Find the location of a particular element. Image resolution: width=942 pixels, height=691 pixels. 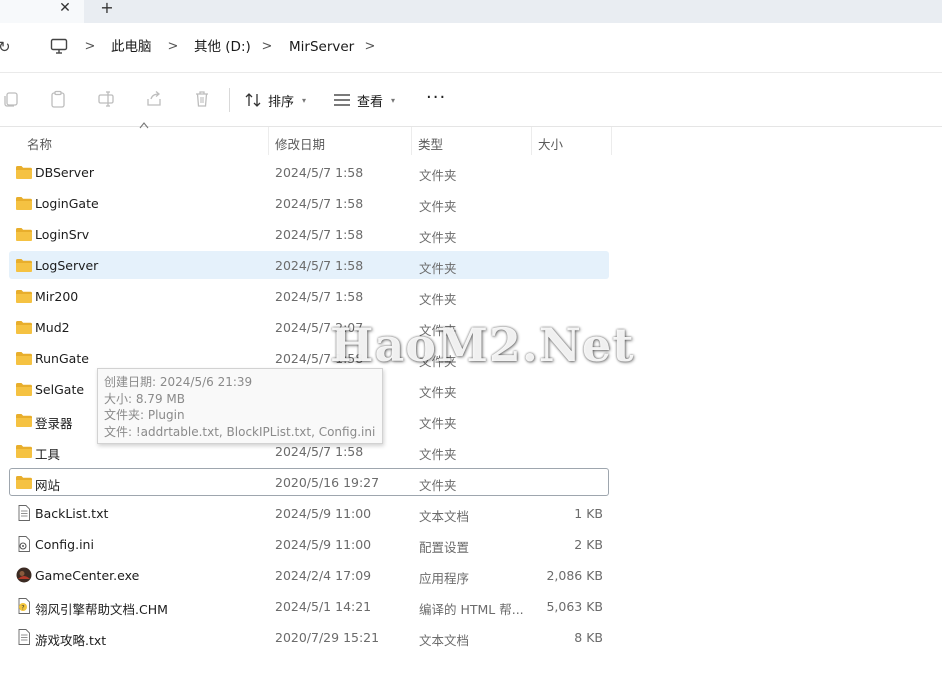

breadcrumb-drive-d: 其他 (D:) is located at coordinates (222, 47).